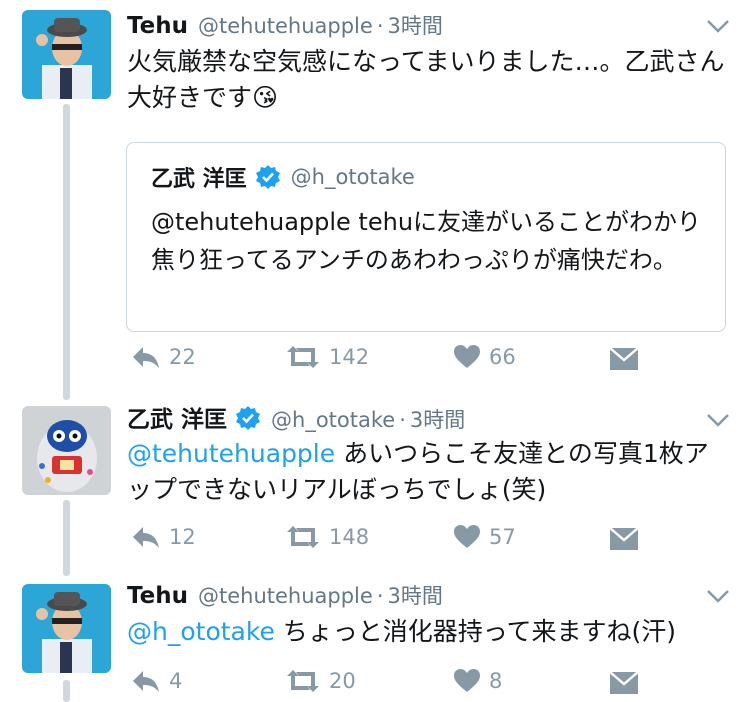 The height and width of the screenshot is (702, 745). I want to click on mention-link: @tehutehuapple, so click(231, 453).